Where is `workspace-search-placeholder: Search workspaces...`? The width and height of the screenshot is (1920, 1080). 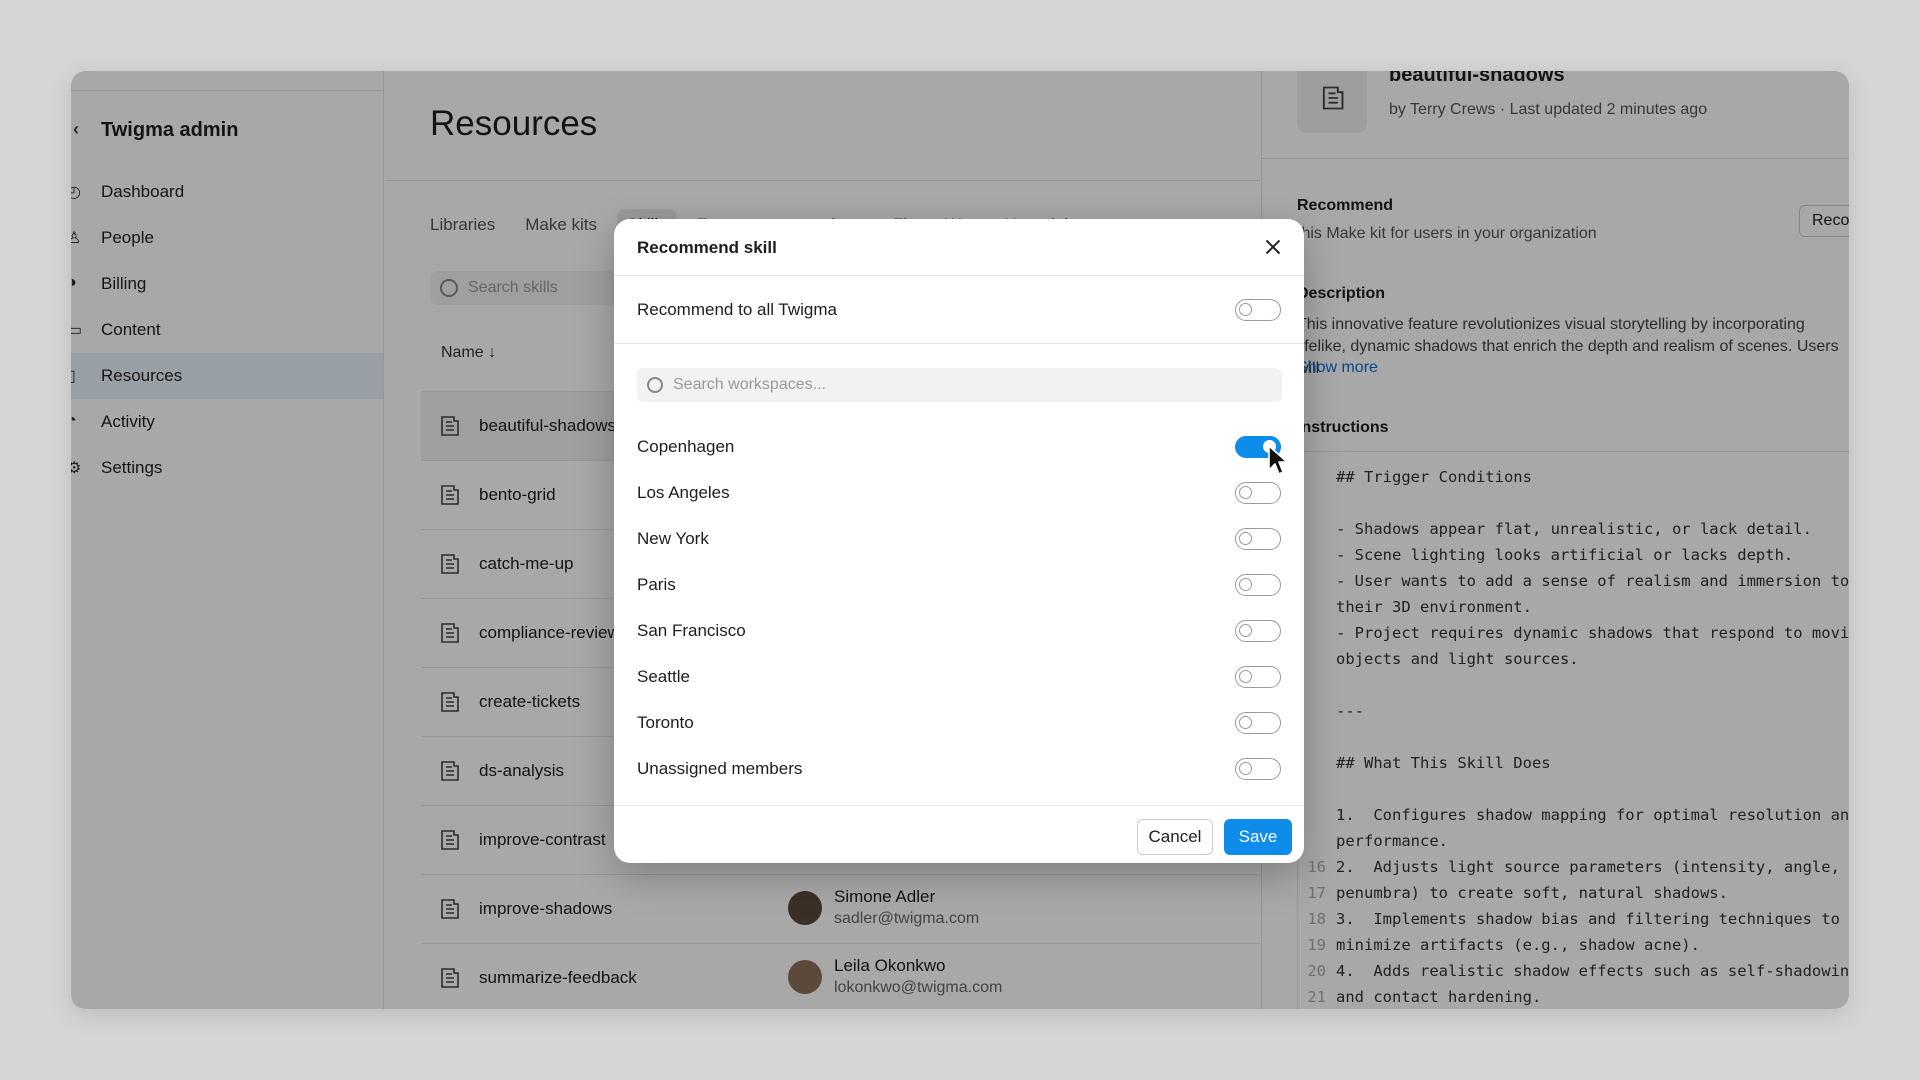
workspace-search-placeholder: Search workspaces... is located at coordinates (749, 384).